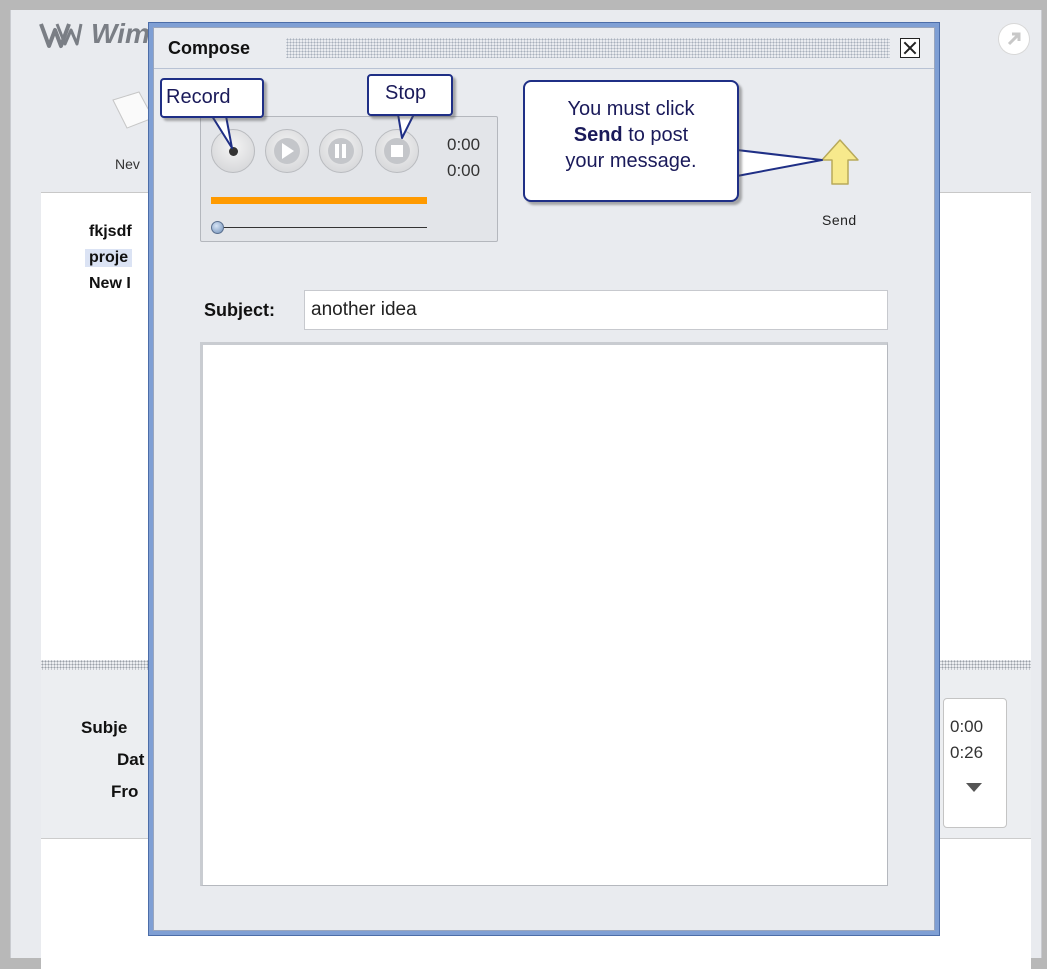 This screenshot has height=969, width=1047. What do you see at coordinates (319, 200) in the screenshot?
I see `recording-level-bar` at bounding box center [319, 200].